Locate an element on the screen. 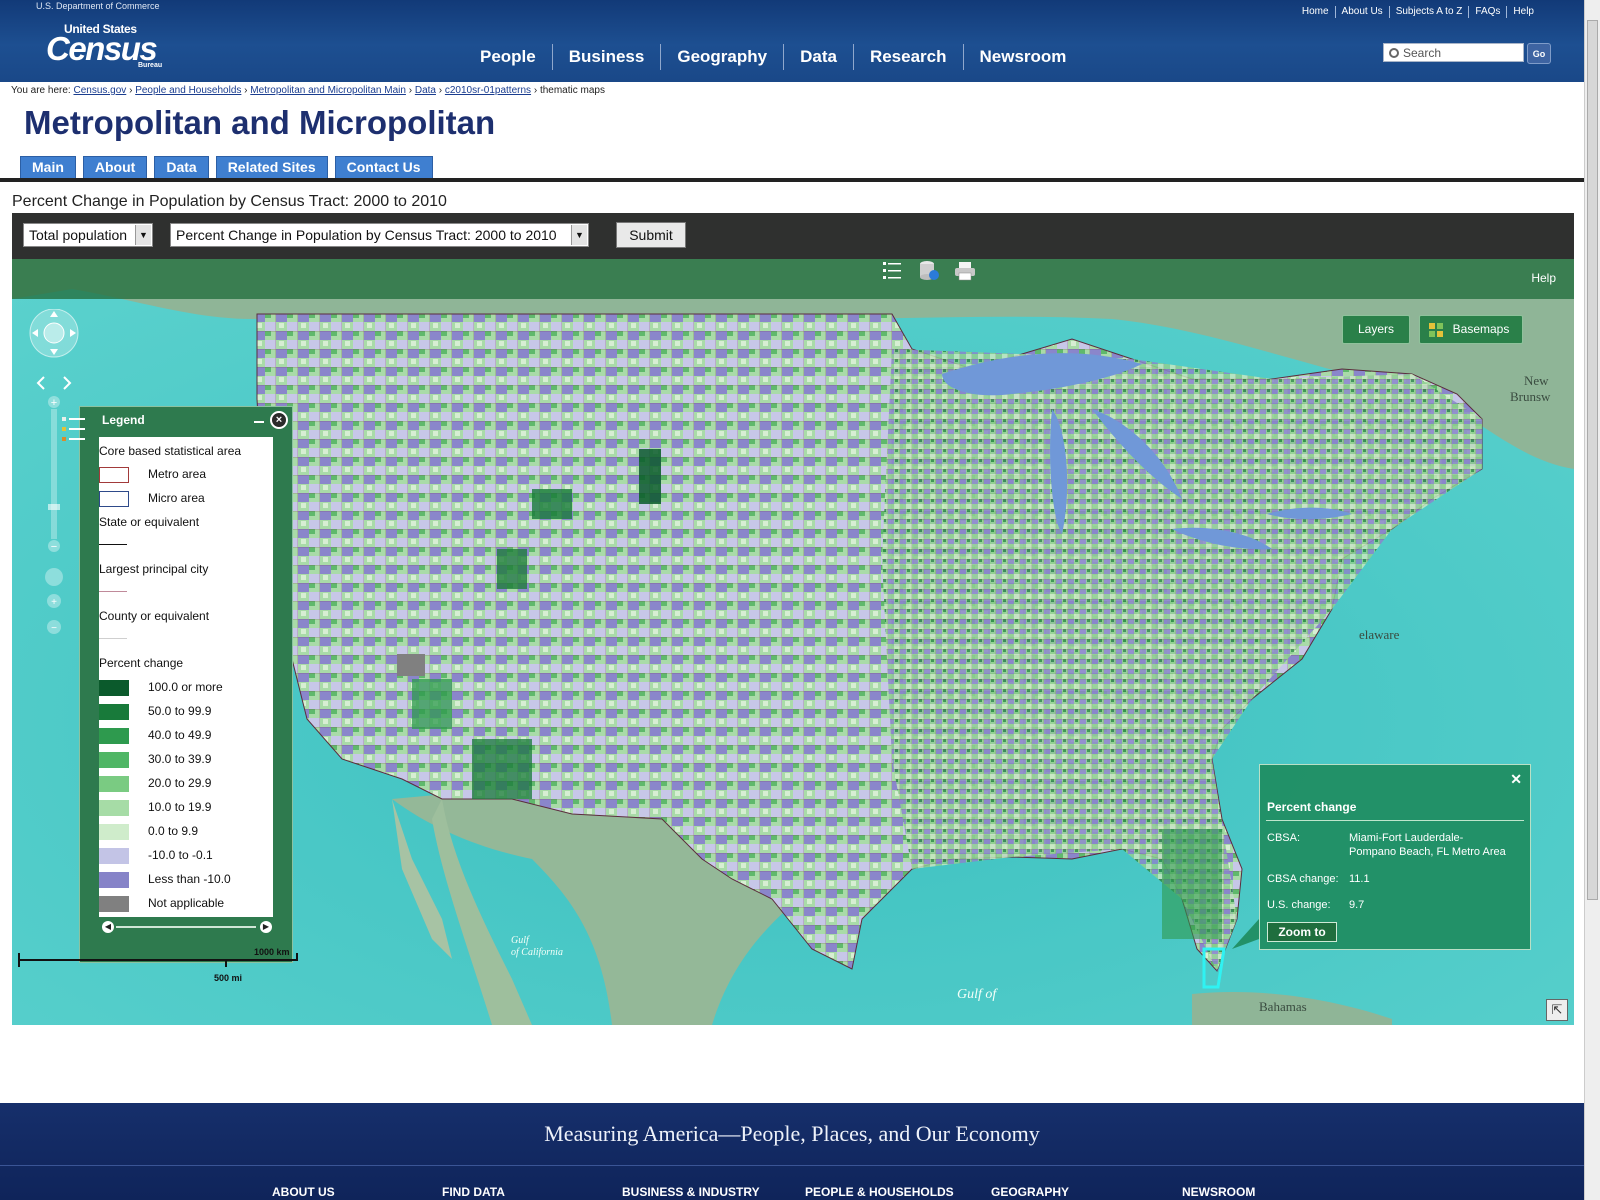  submit-button: Submit is located at coordinates (651, 235).